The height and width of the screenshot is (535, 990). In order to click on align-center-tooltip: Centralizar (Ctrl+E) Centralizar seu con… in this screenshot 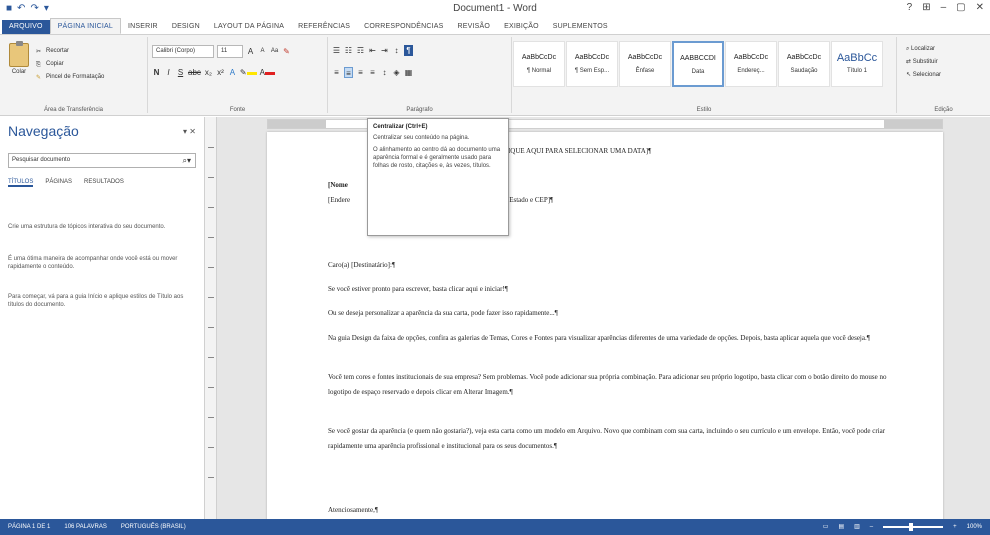, I will do `click(438, 177)`.